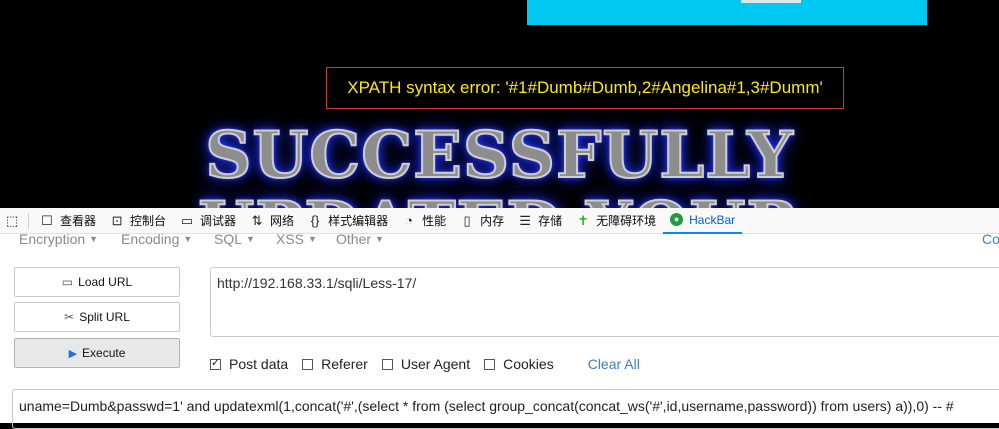 This screenshot has height=429, width=999. I want to click on url-textarea: http://192.168.33.1/sqli/Less-17/, so click(604, 302).